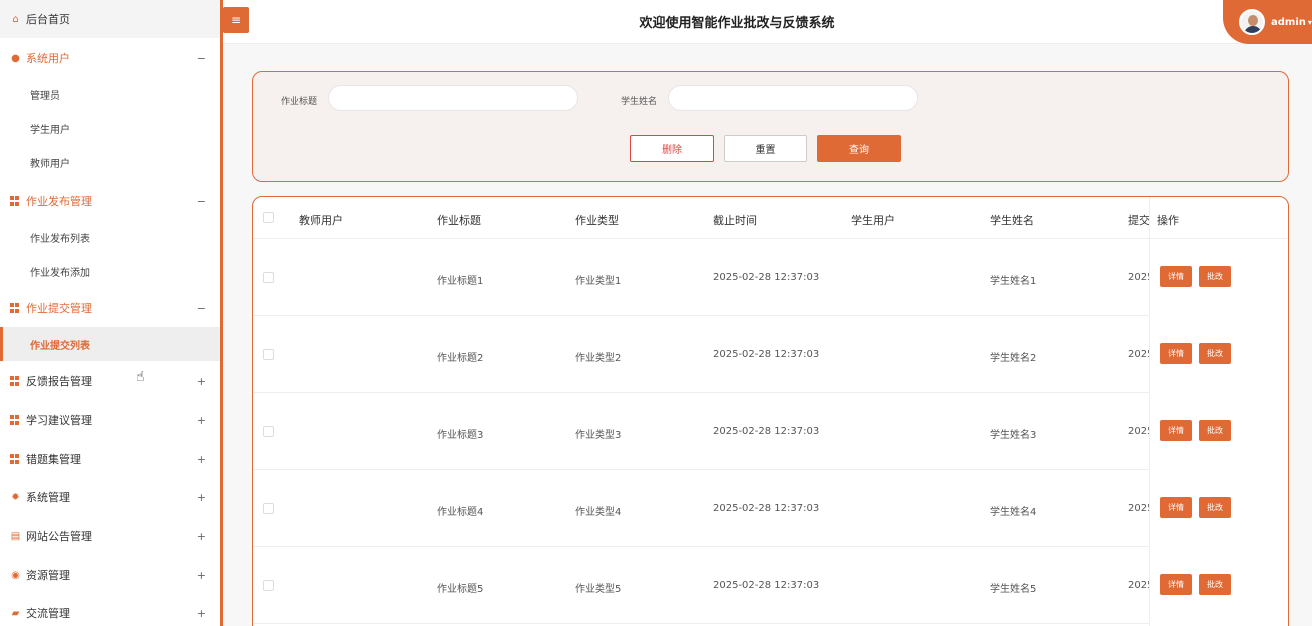 This screenshot has height=626, width=1312. Describe the element at coordinates (793, 98) in the screenshot. I see `student-search-input` at that location.